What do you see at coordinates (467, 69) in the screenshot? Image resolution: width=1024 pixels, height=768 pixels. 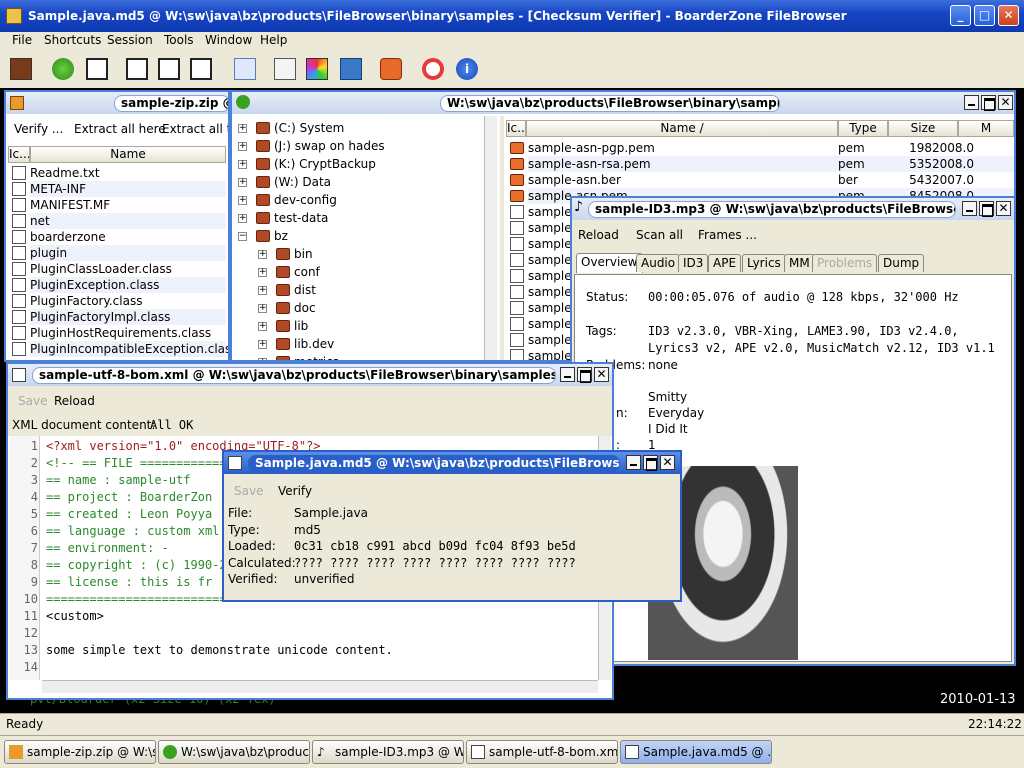 I see `info-icon: i` at bounding box center [467, 69].